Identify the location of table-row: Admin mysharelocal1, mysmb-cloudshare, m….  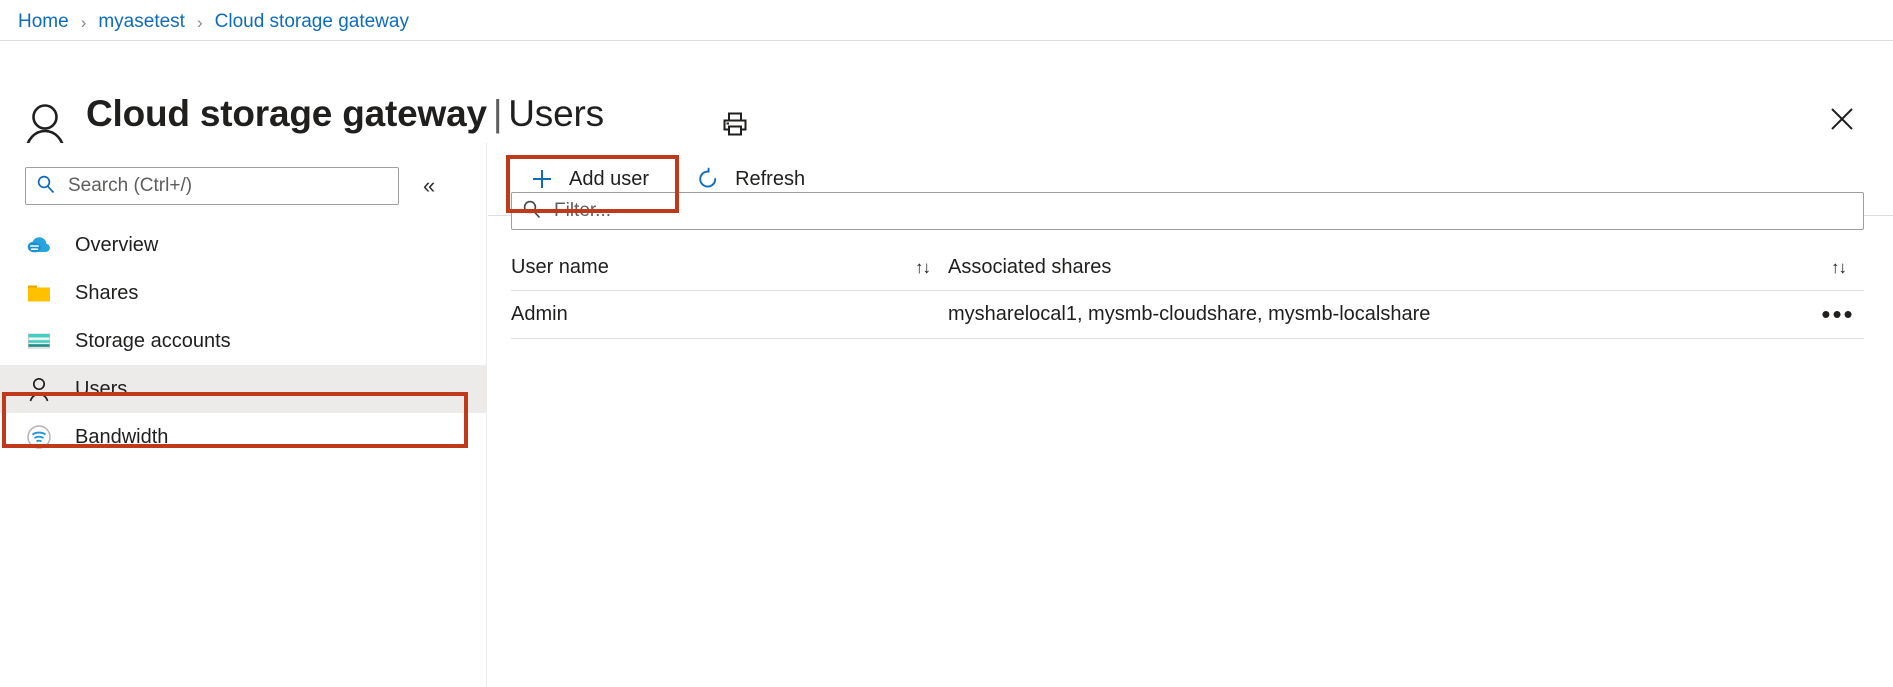
(1187, 315).